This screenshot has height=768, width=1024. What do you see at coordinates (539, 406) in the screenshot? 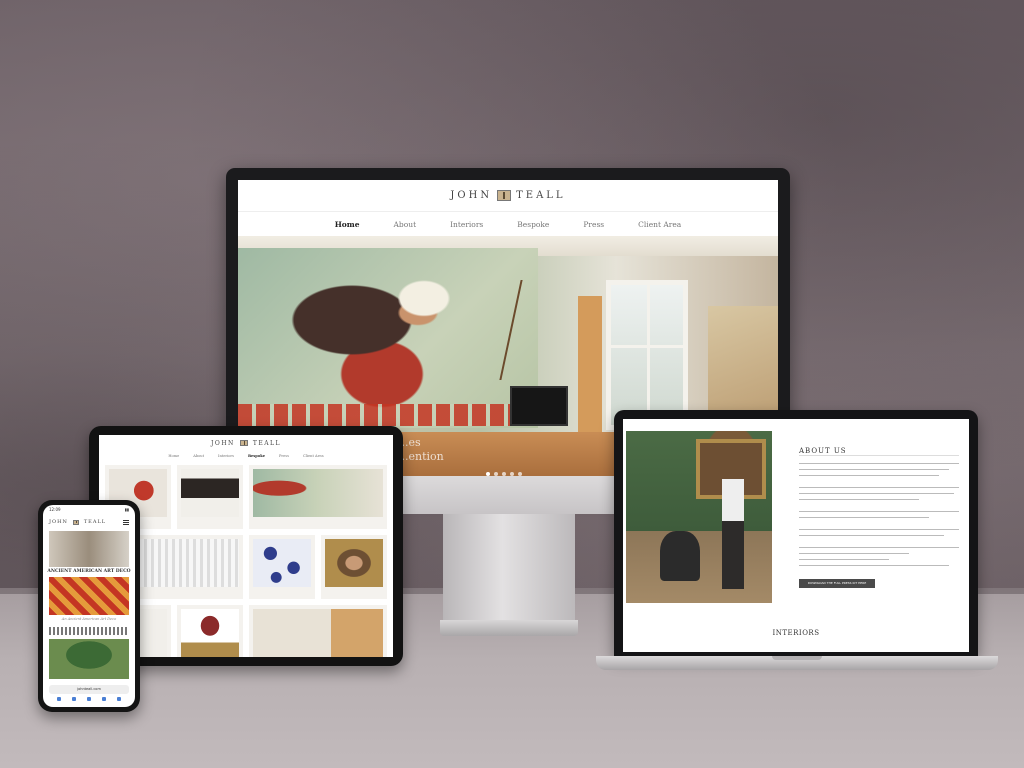
I see `hero-monitor` at bounding box center [539, 406].